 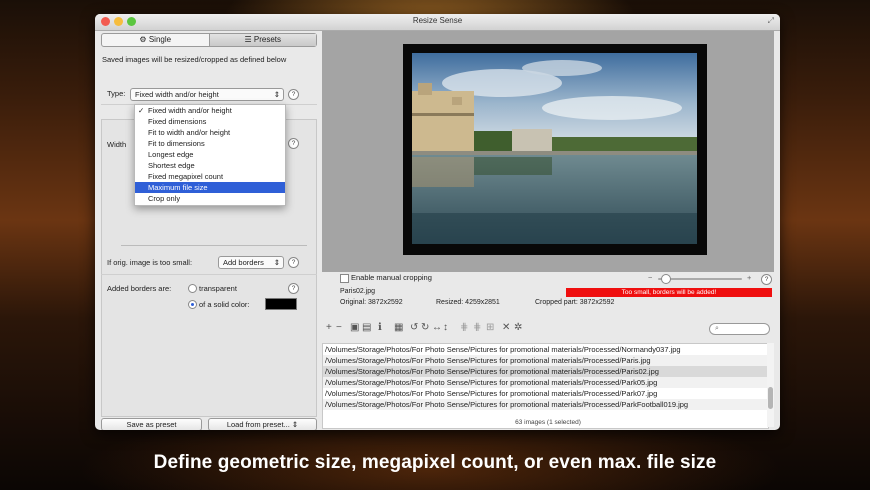 What do you see at coordinates (210, 176) in the screenshot?
I see `menu-item-fixed-megapixel: Fixed megapixel count` at bounding box center [210, 176].